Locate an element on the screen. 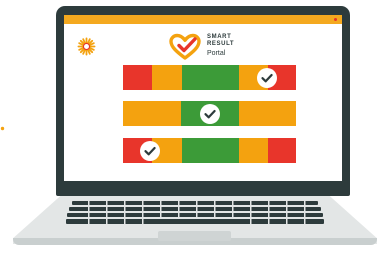 The width and height of the screenshot is (388, 258). brand-header: SMART RESULT Portal is located at coordinates (201, 48).